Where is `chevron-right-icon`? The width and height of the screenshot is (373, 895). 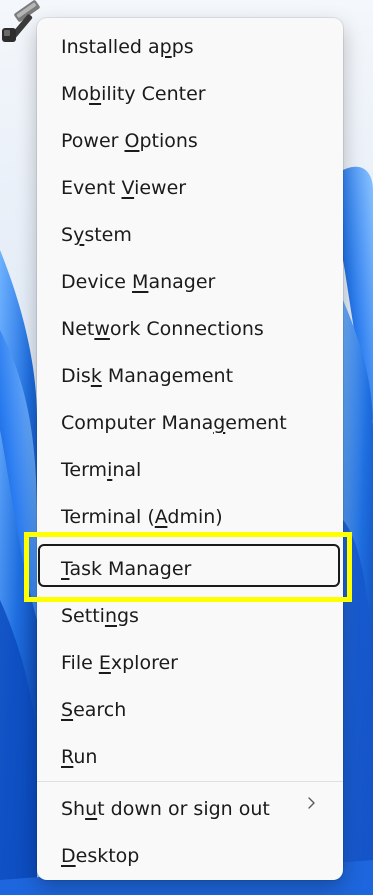 chevron-right-icon is located at coordinates (311, 803).